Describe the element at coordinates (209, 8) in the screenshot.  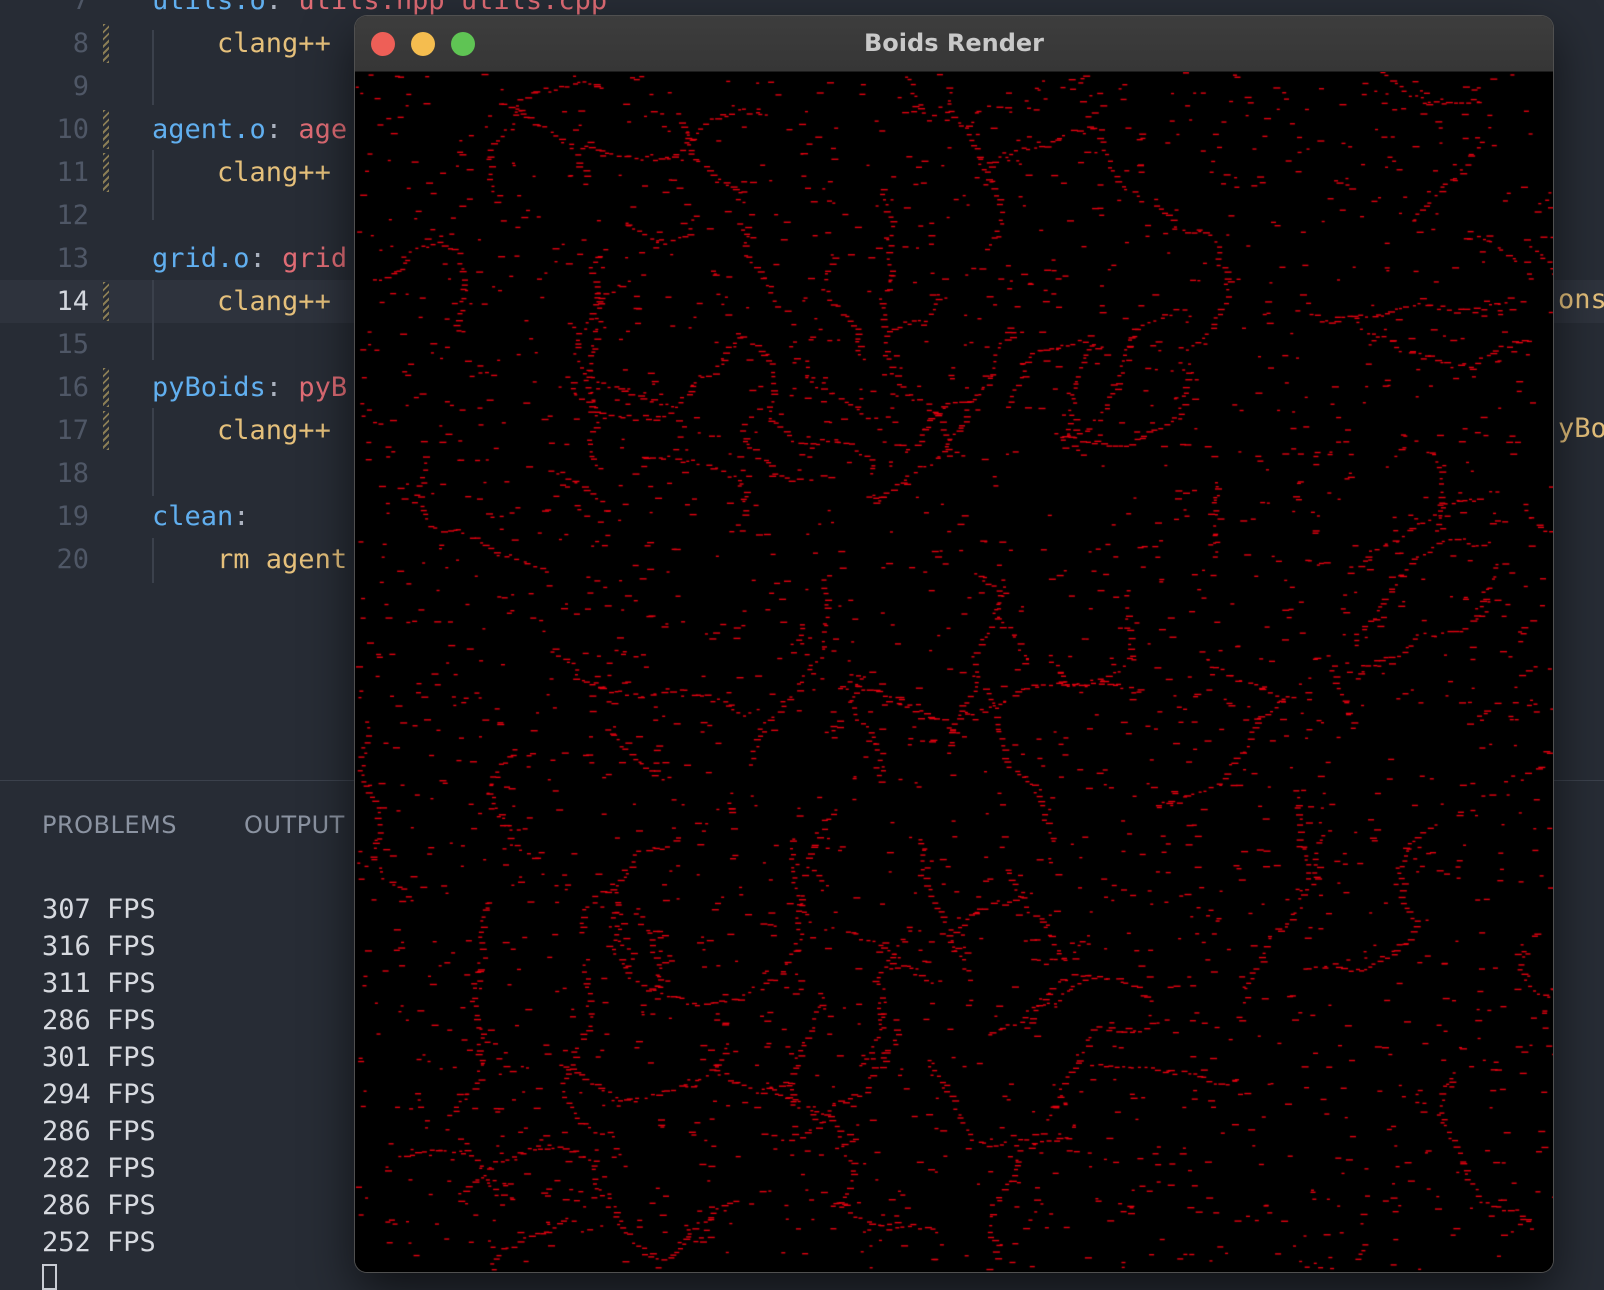
I see `code-token: utils.o` at that location.